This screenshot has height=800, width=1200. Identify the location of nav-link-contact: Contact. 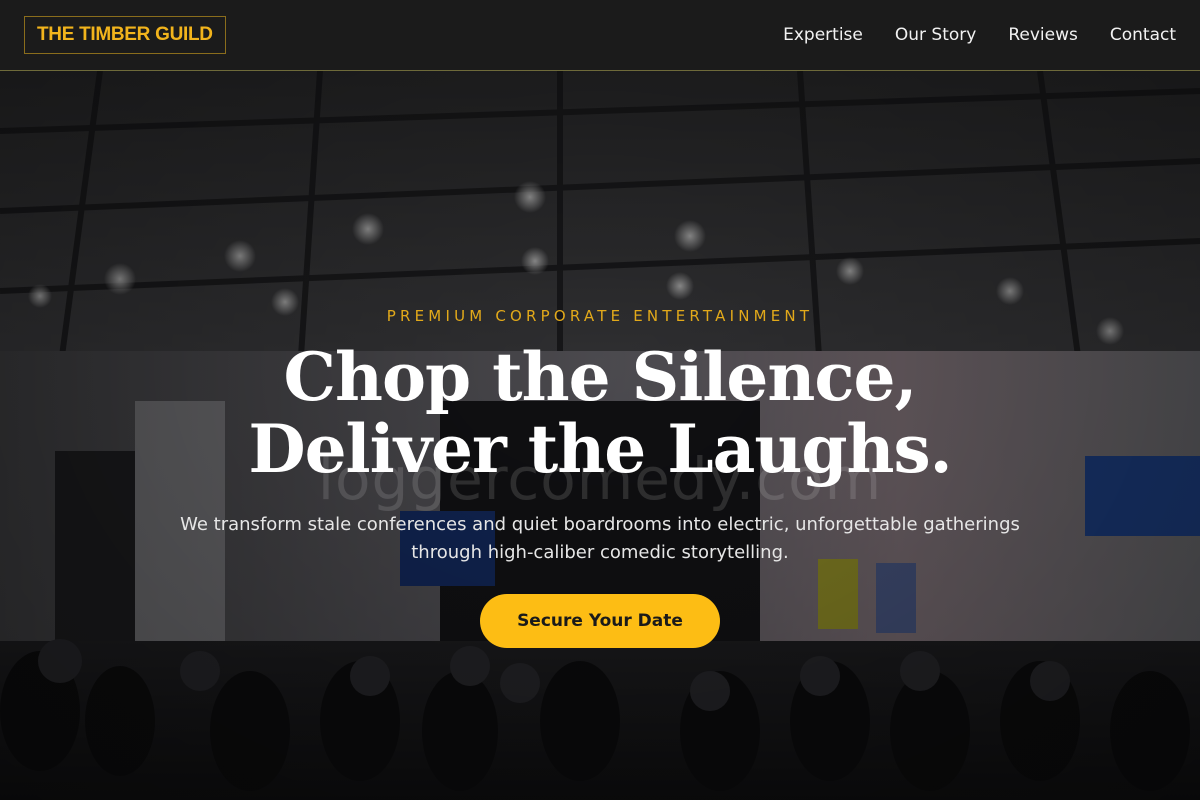
(1143, 35).